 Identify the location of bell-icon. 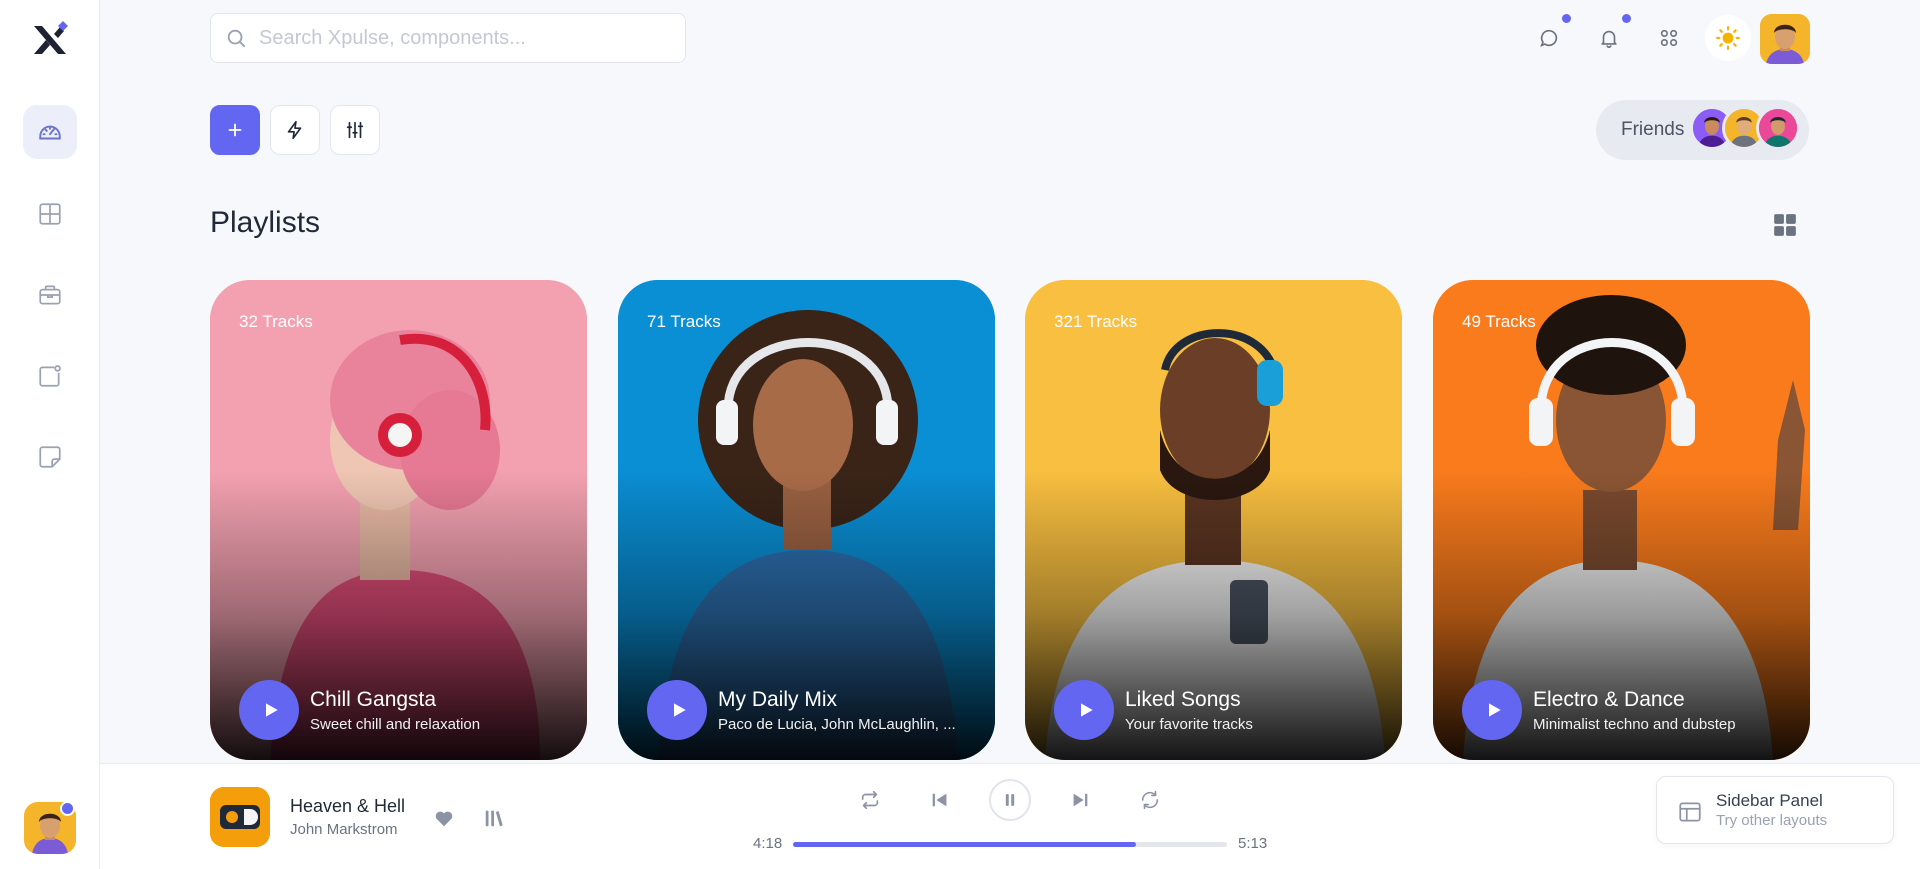
(1609, 39).